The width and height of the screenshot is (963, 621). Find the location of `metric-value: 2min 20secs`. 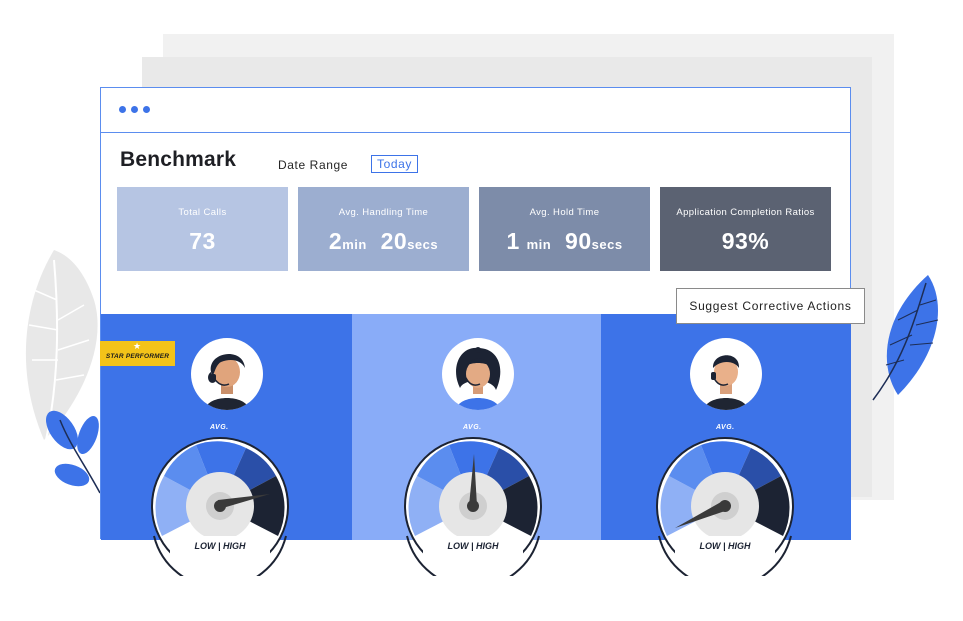

metric-value: 2min 20secs is located at coordinates (383, 241).